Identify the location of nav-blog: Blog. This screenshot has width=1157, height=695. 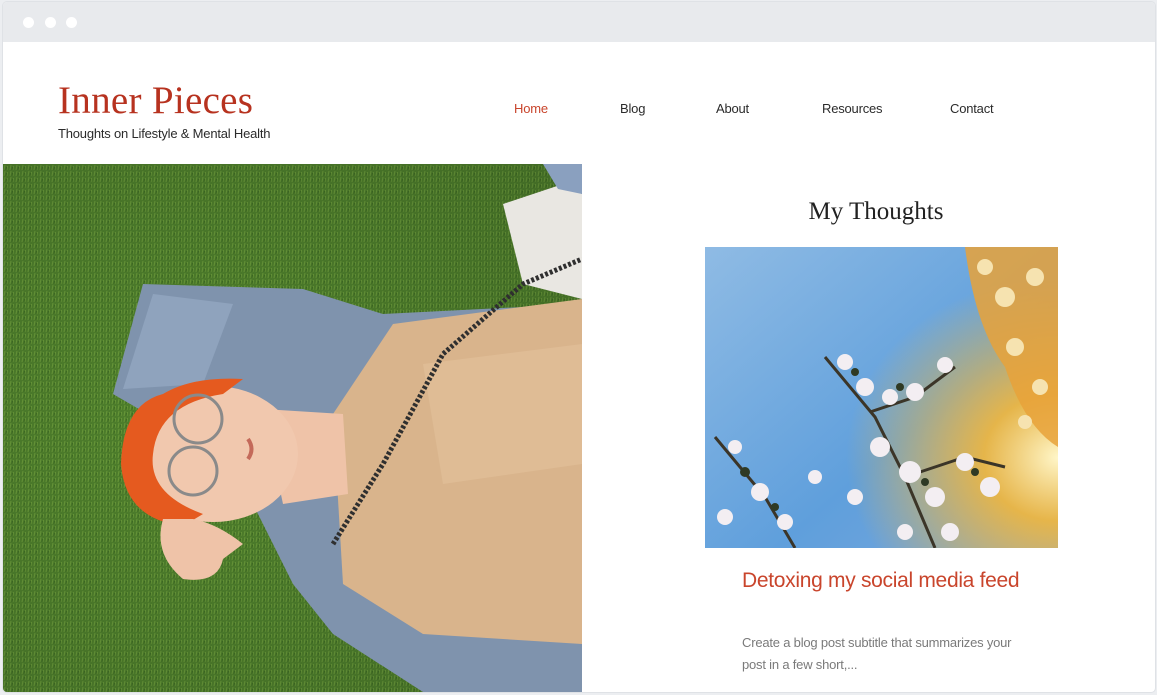
(632, 108).